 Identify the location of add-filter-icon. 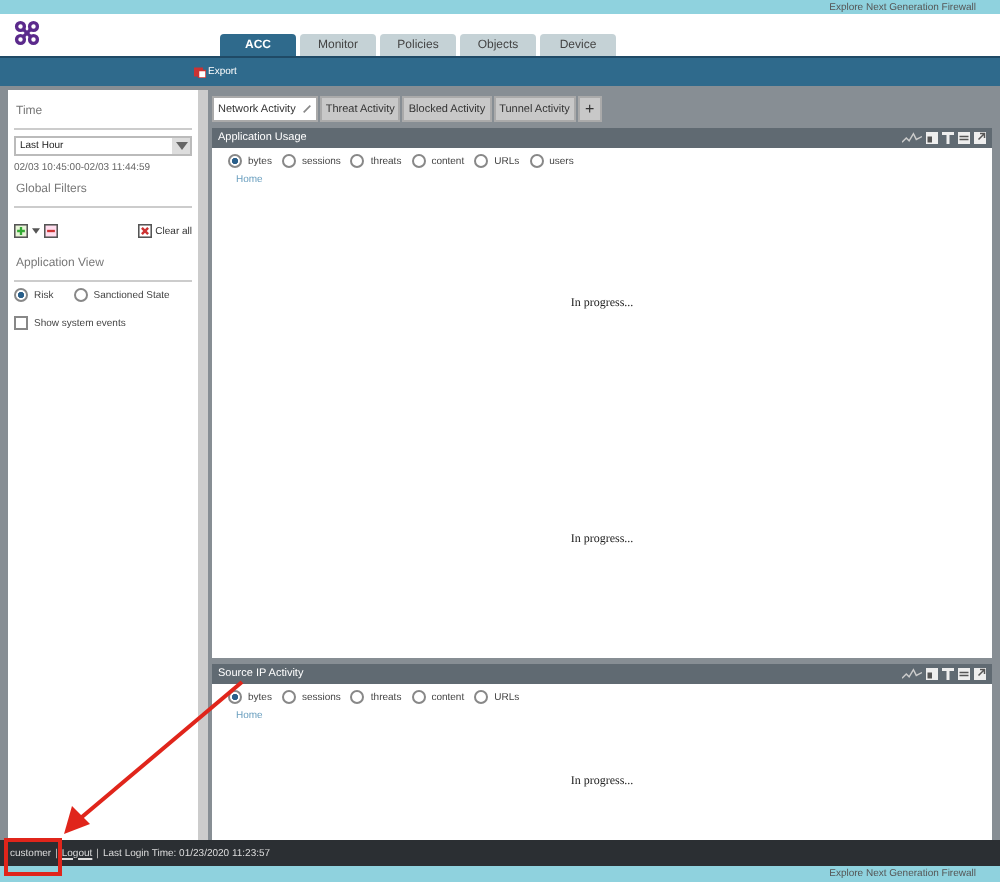
(21, 231).